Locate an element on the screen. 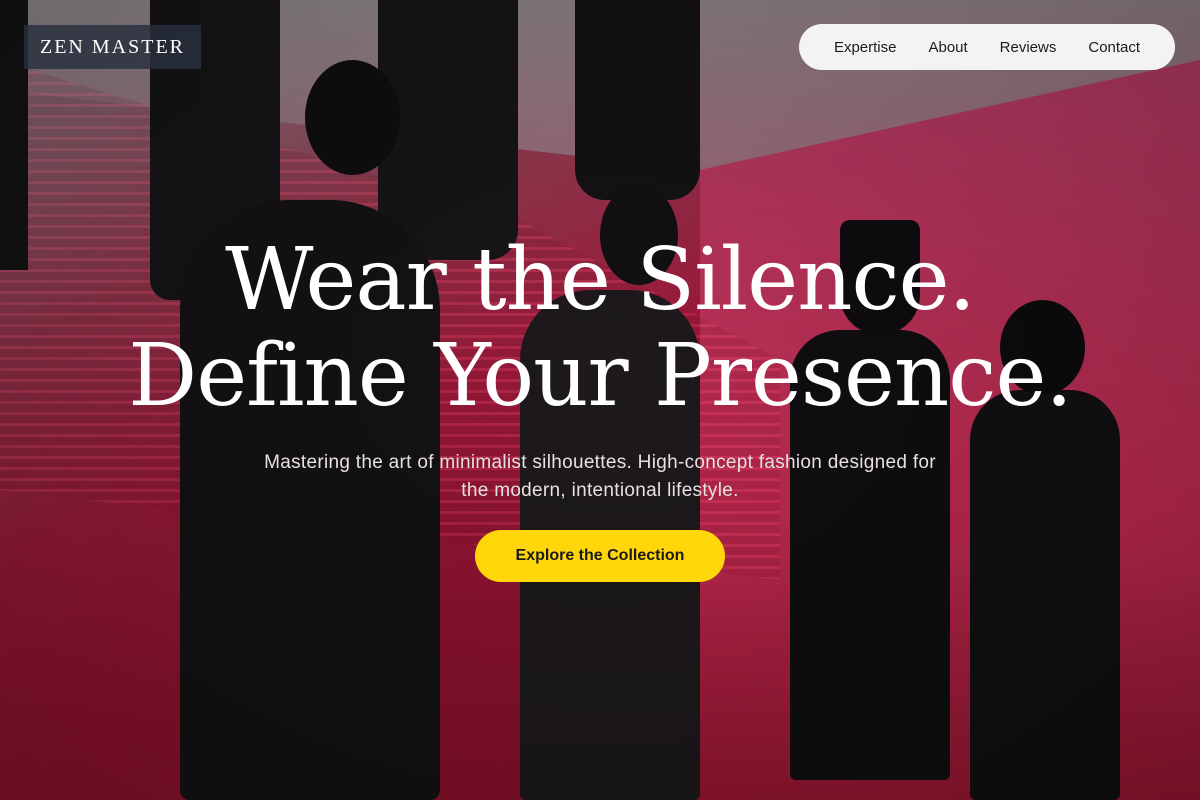 The width and height of the screenshot is (1200, 800). explore-collection-button: Explore the Collection is located at coordinates (600, 556).